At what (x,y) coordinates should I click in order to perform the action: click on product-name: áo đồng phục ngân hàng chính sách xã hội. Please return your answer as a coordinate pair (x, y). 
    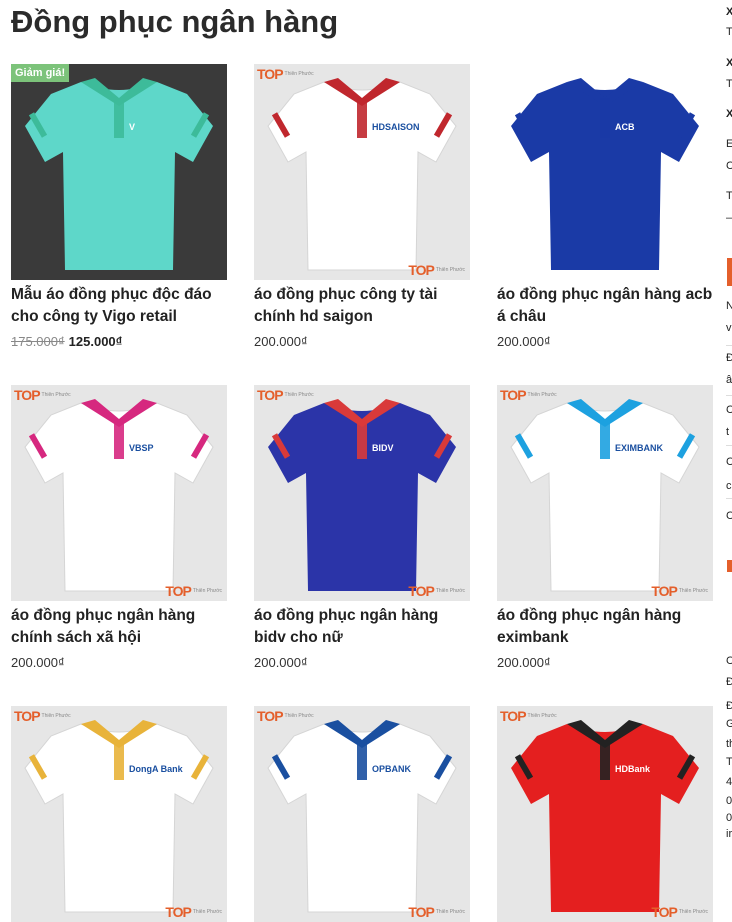
    Looking at the image, I should click on (119, 627).